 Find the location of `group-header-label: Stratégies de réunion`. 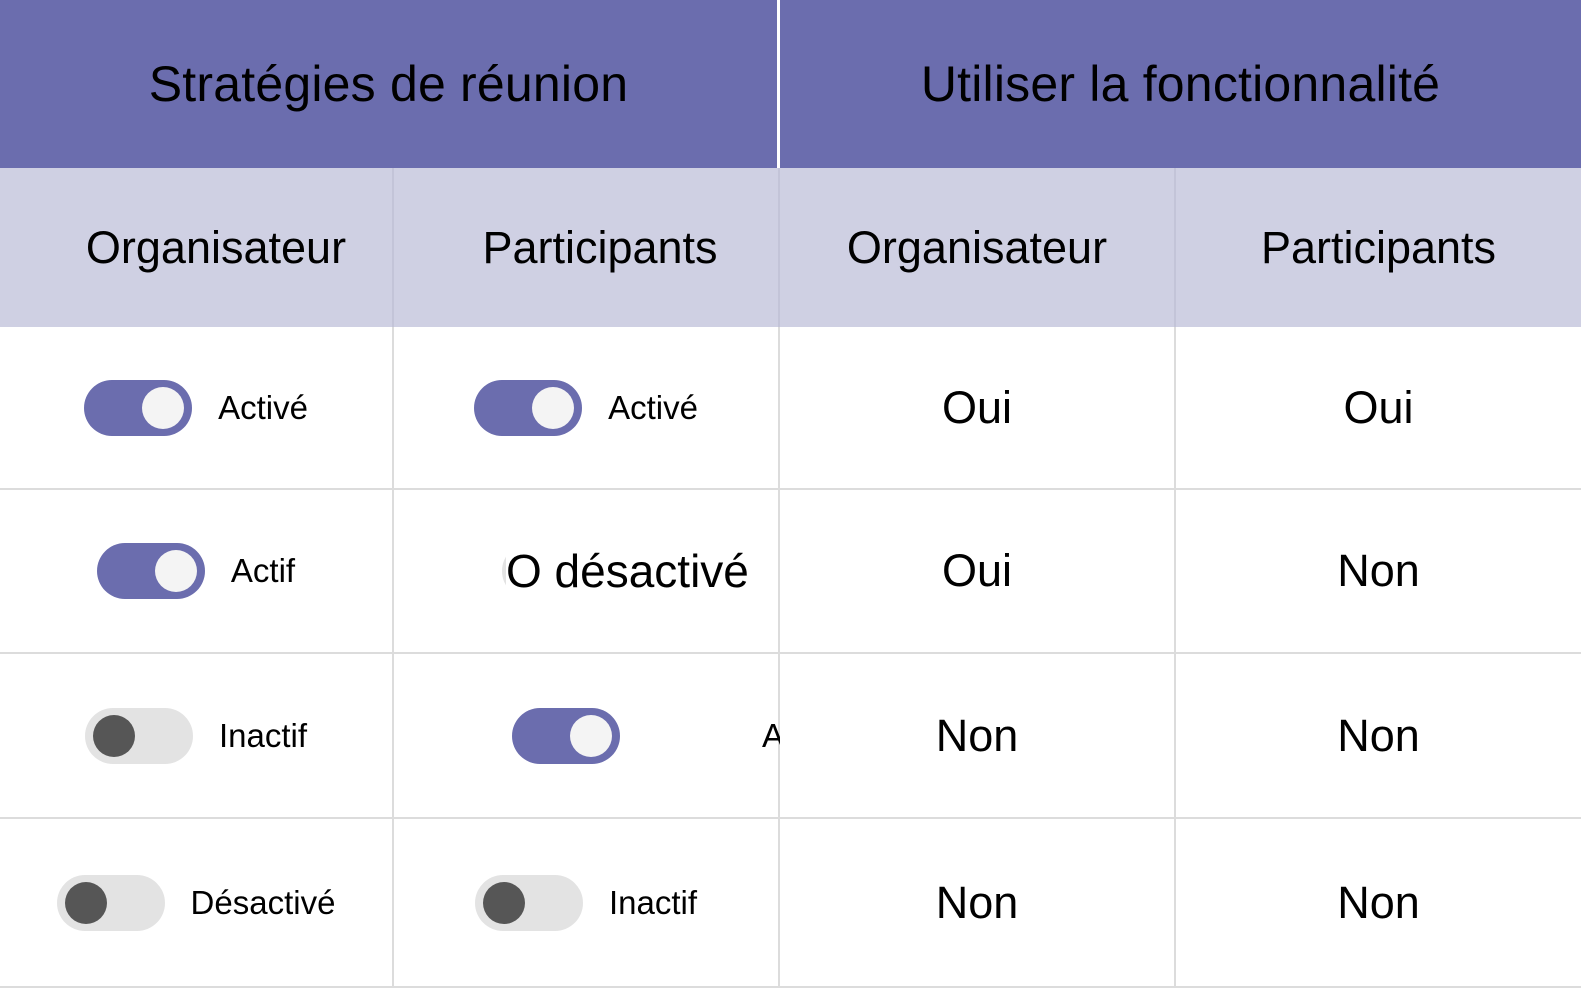

group-header-label: Stratégies de réunion is located at coordinates (388, 84).